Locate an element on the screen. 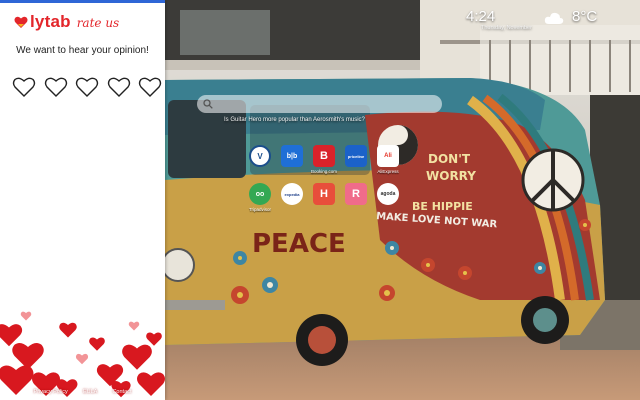 Image resolution: width=640 pixels, height=400 pixels. van-text-line: DON'T is located at coordinates (449, 159).